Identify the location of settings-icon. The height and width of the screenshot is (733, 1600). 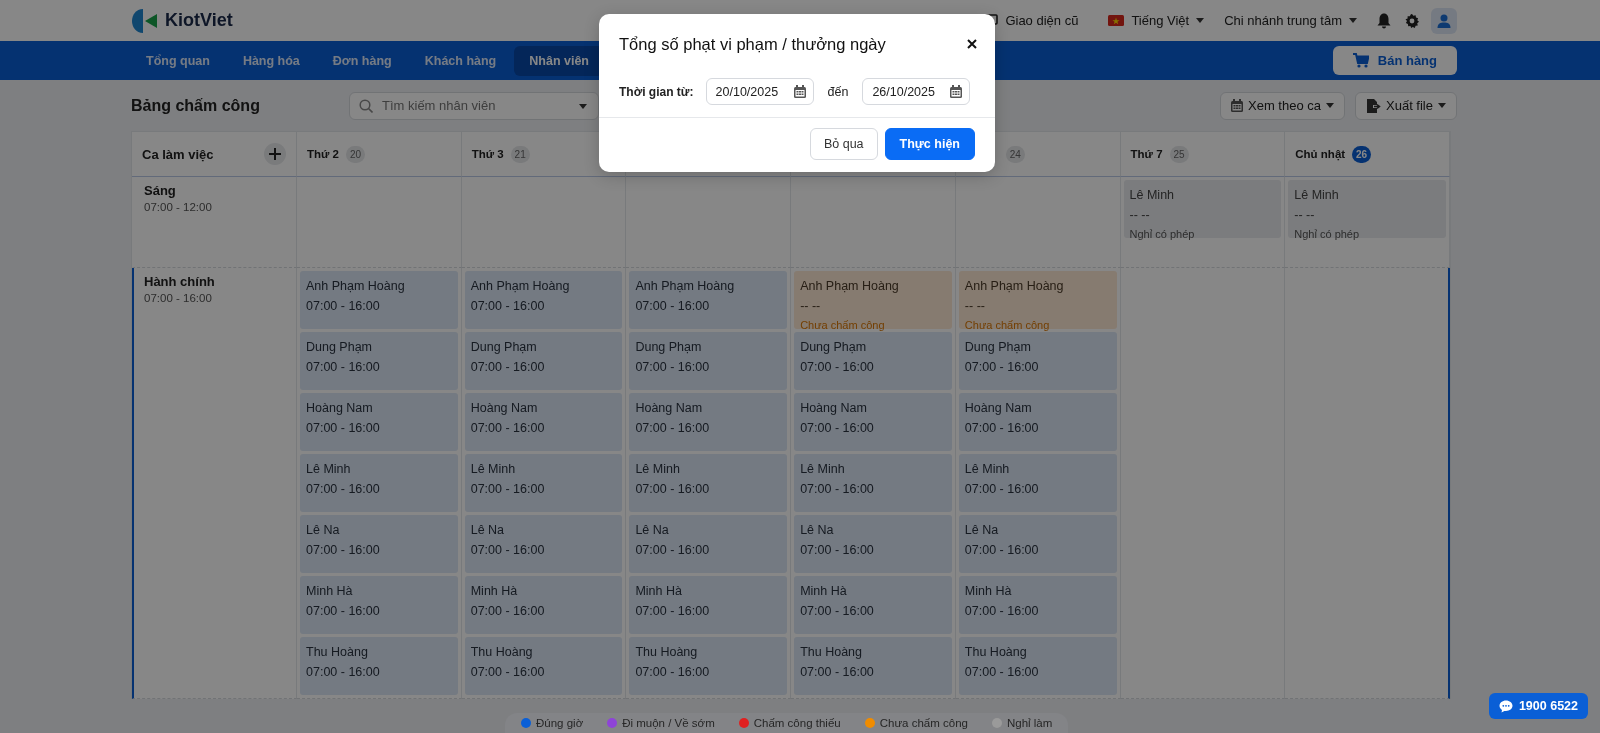
(1412, 20).